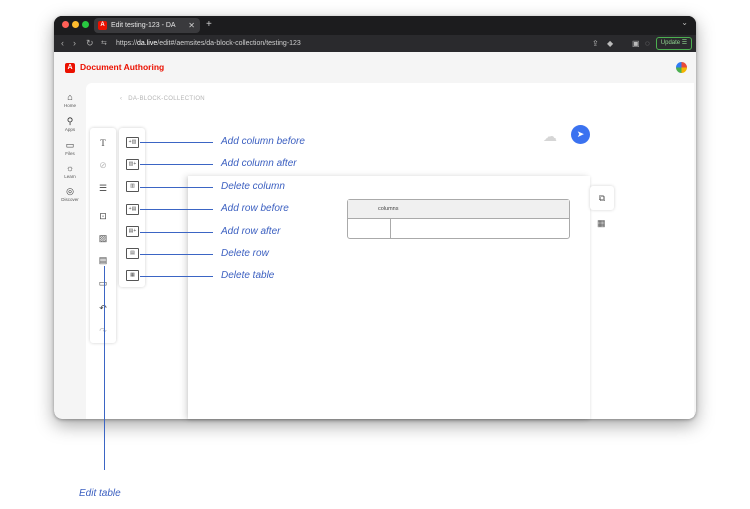 This screenshot has height=509, width=750. I want to click on avatar, so click(681, 67).